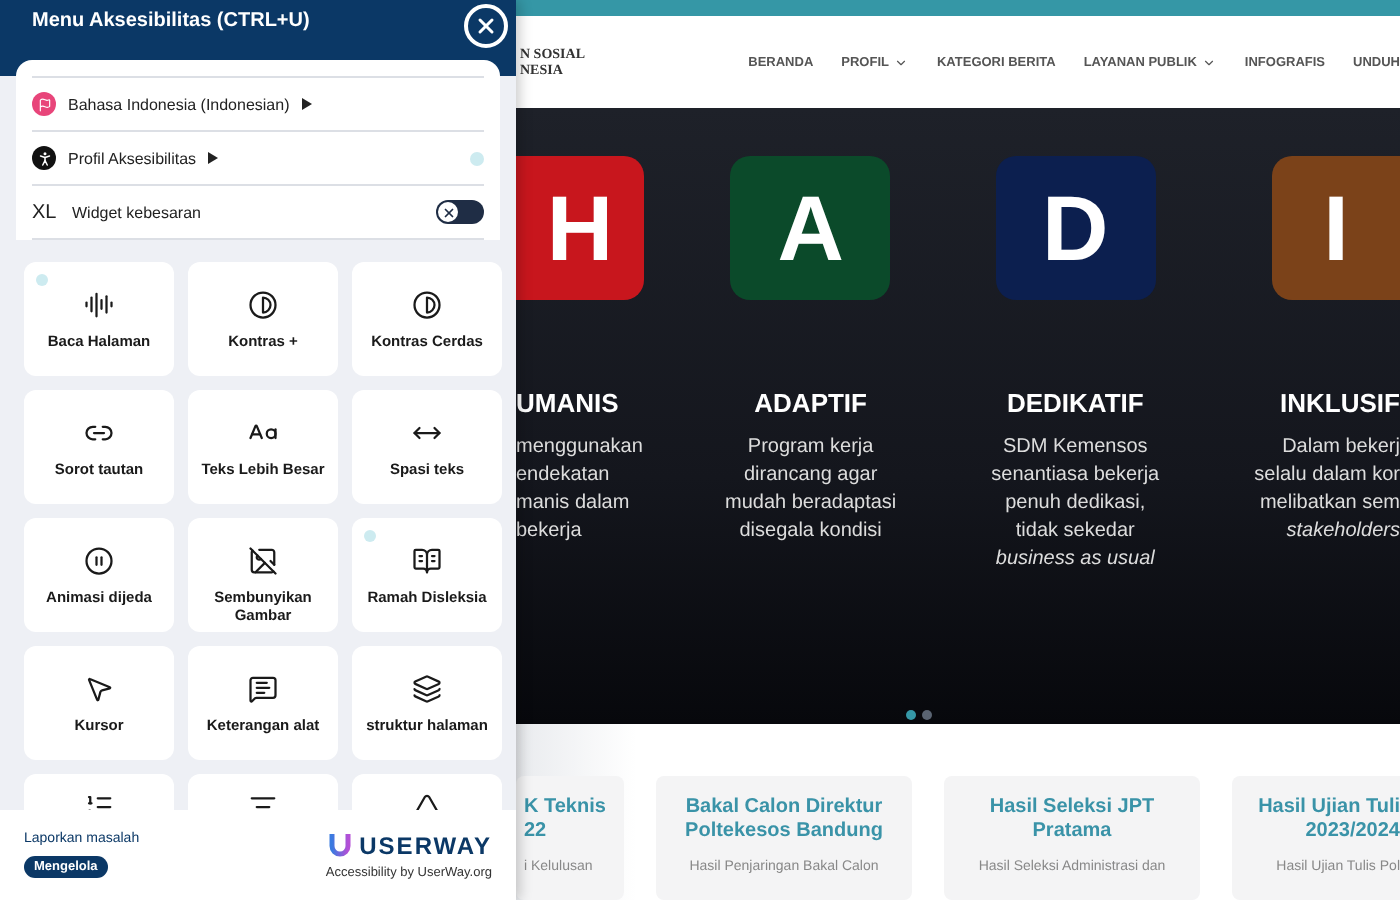  What do you see at coordinates (1075, 504) in the screenshot?
I see `value-description: SDM Kemensos senantiasa bekerja penuh dedikasi, tidak sekedar business as usual` at bounding box center [1075, 504].